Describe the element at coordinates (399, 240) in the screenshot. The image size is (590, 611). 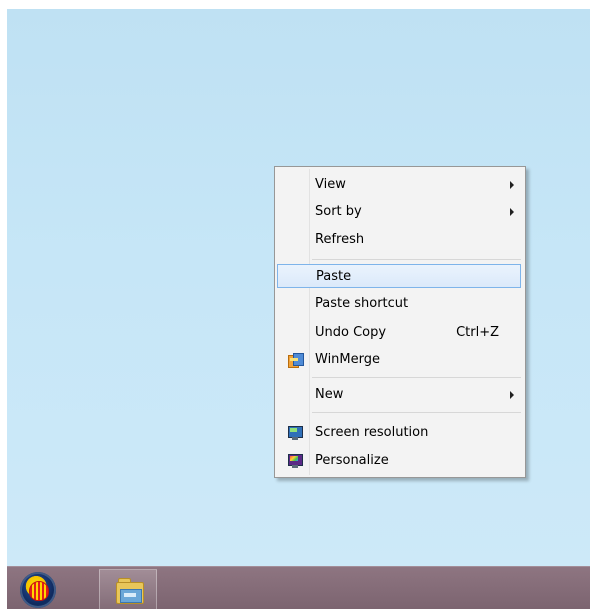
I see `menu-item-refresh: Refresh` at that location.